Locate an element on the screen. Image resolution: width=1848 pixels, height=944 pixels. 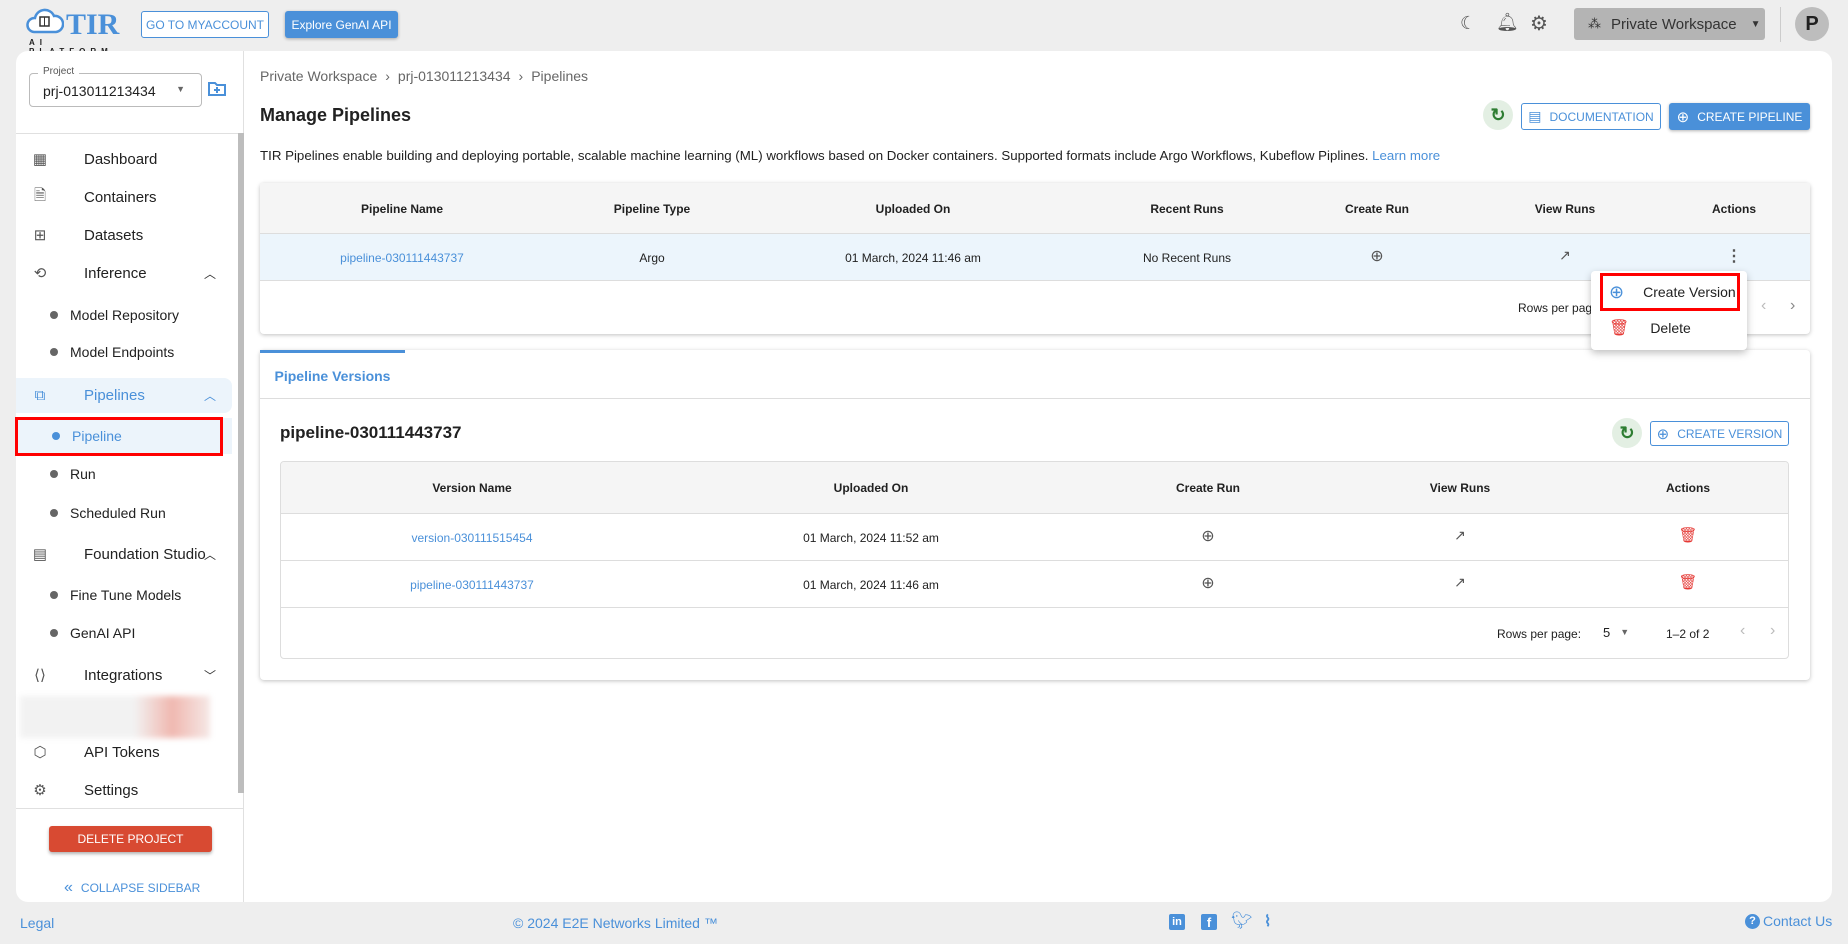
label: Containers is located at coordinates (120, 197).